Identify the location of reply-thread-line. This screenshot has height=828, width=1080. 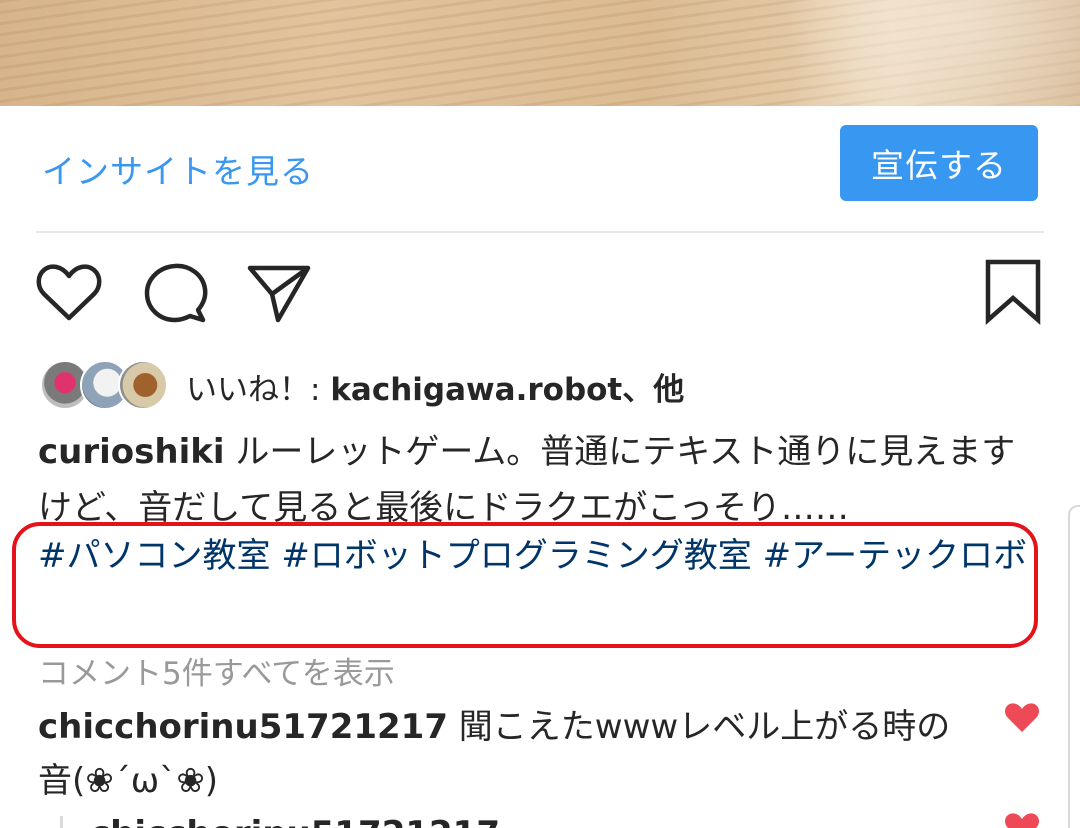
(61, 822).